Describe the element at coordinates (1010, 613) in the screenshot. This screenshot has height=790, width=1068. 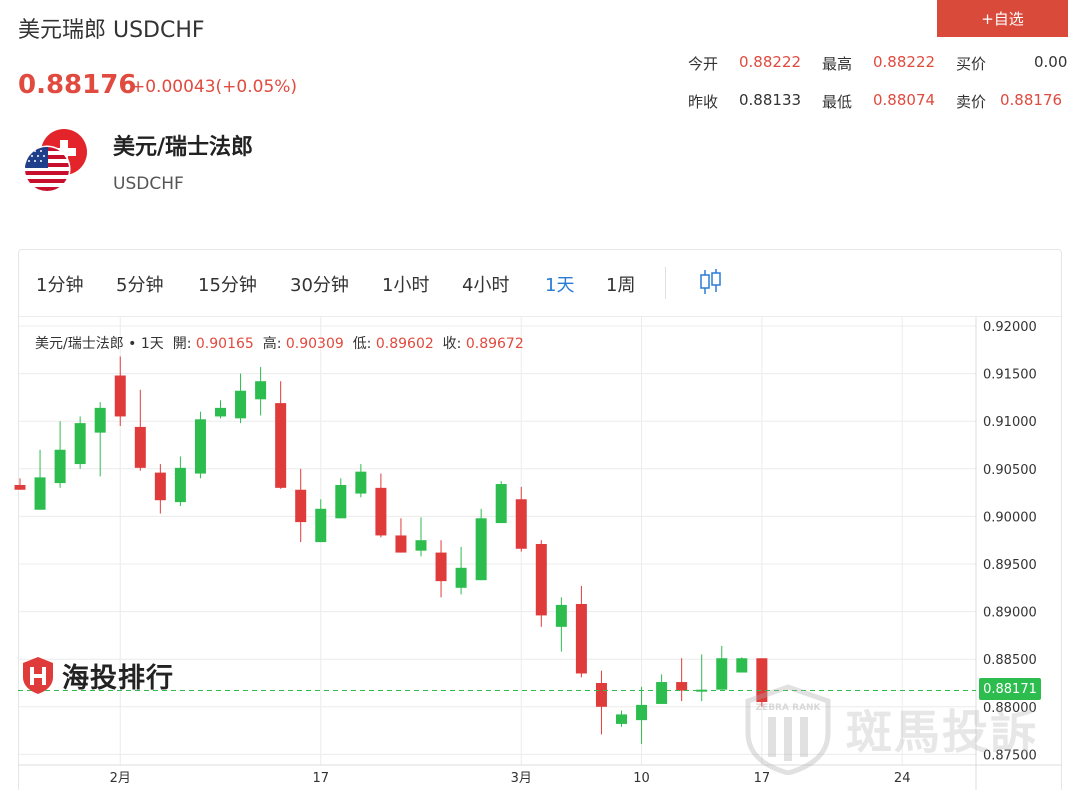
I see `y-tick-label: 0.89000` at that location.